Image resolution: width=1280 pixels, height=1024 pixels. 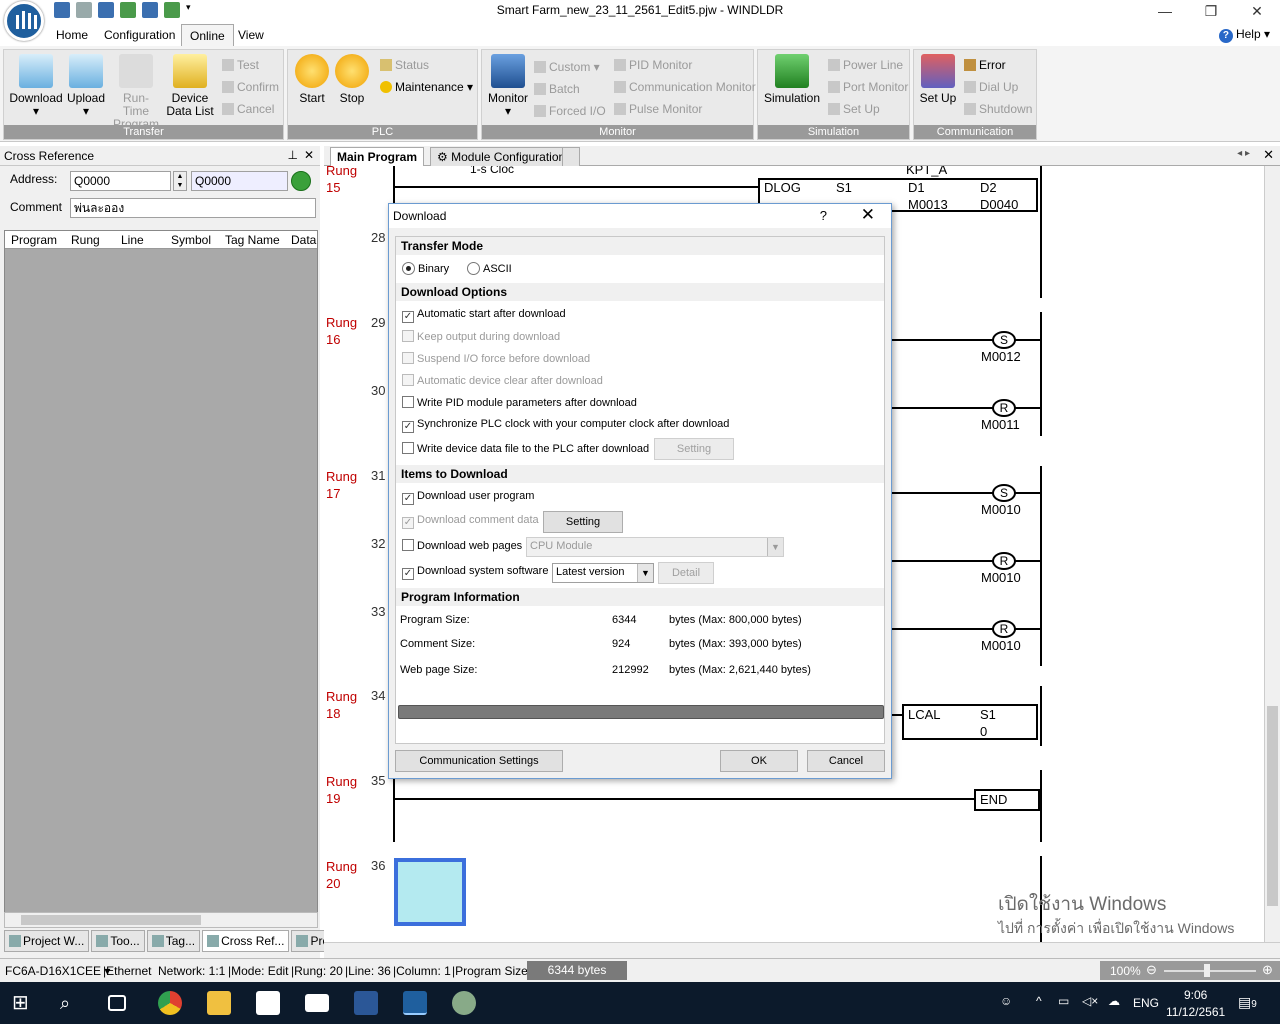 I want to click on runtime-program-button: Run-Time Program, so click(x=136, y=92).